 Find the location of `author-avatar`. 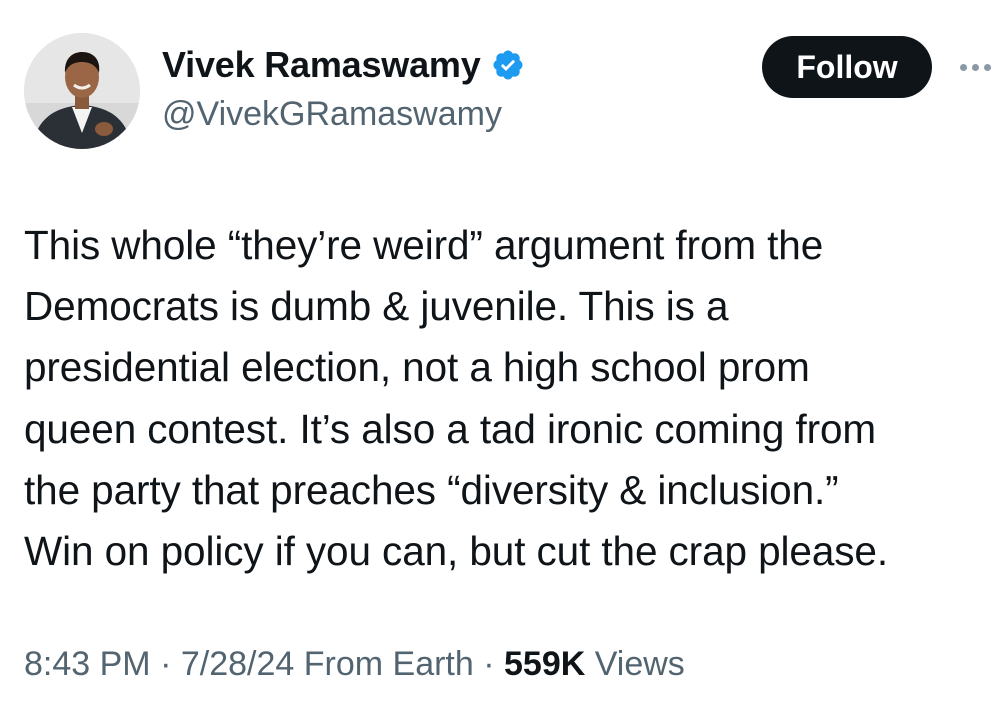

author-avatar is located at coordinates (82, 91).